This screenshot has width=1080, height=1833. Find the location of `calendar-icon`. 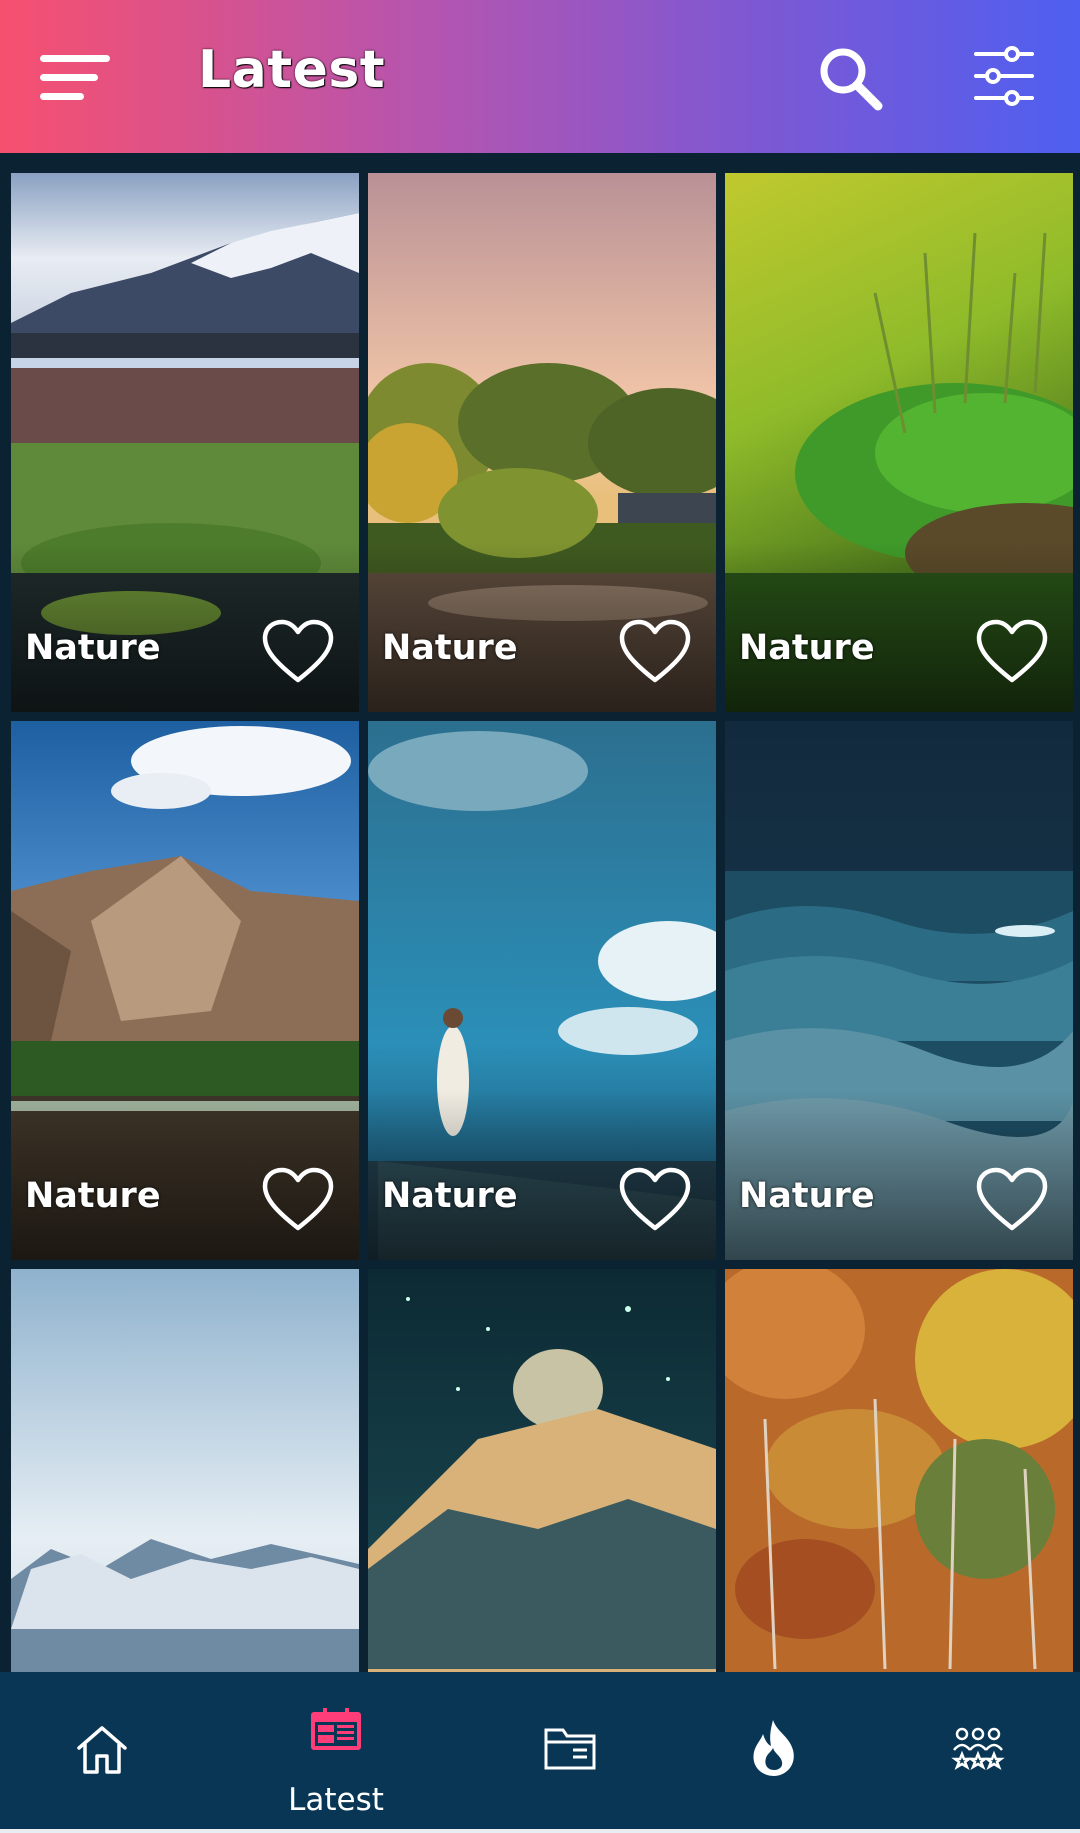

calendar-icon is located at coordinates (336, 1729).